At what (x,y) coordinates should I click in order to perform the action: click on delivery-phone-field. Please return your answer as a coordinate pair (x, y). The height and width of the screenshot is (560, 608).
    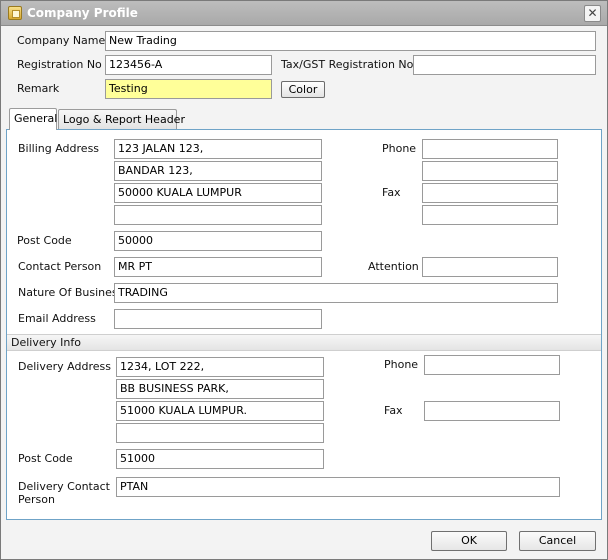
    Looking at the image, I should click on (492, 365).